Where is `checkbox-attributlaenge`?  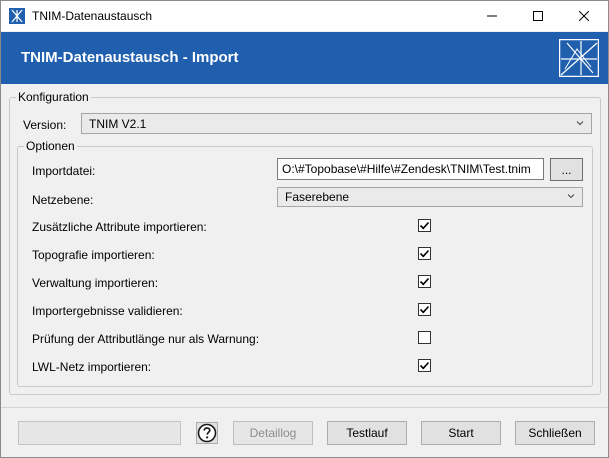
checkbox-attributlaenge is located at coordinates (424, 337).